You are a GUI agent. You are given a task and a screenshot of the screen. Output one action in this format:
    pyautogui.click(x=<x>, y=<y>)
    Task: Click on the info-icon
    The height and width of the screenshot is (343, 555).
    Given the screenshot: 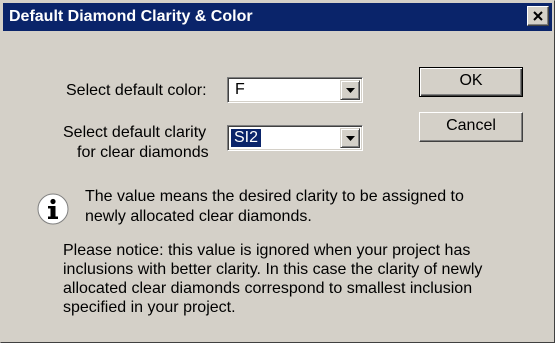 What is the action you would take?
    pyautogui.click(x=53, y=209)
    